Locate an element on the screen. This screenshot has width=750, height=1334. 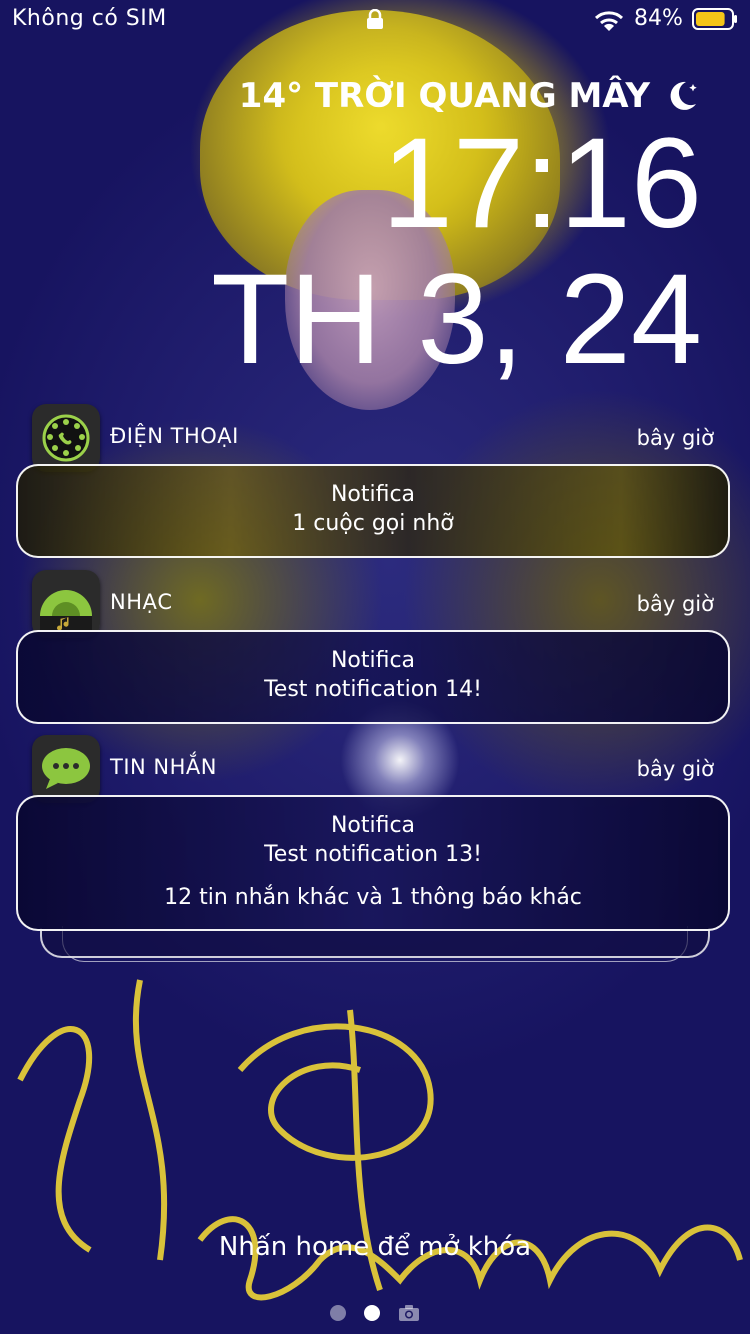
clock-time: 17:16 is located at coordinates (541, 183).